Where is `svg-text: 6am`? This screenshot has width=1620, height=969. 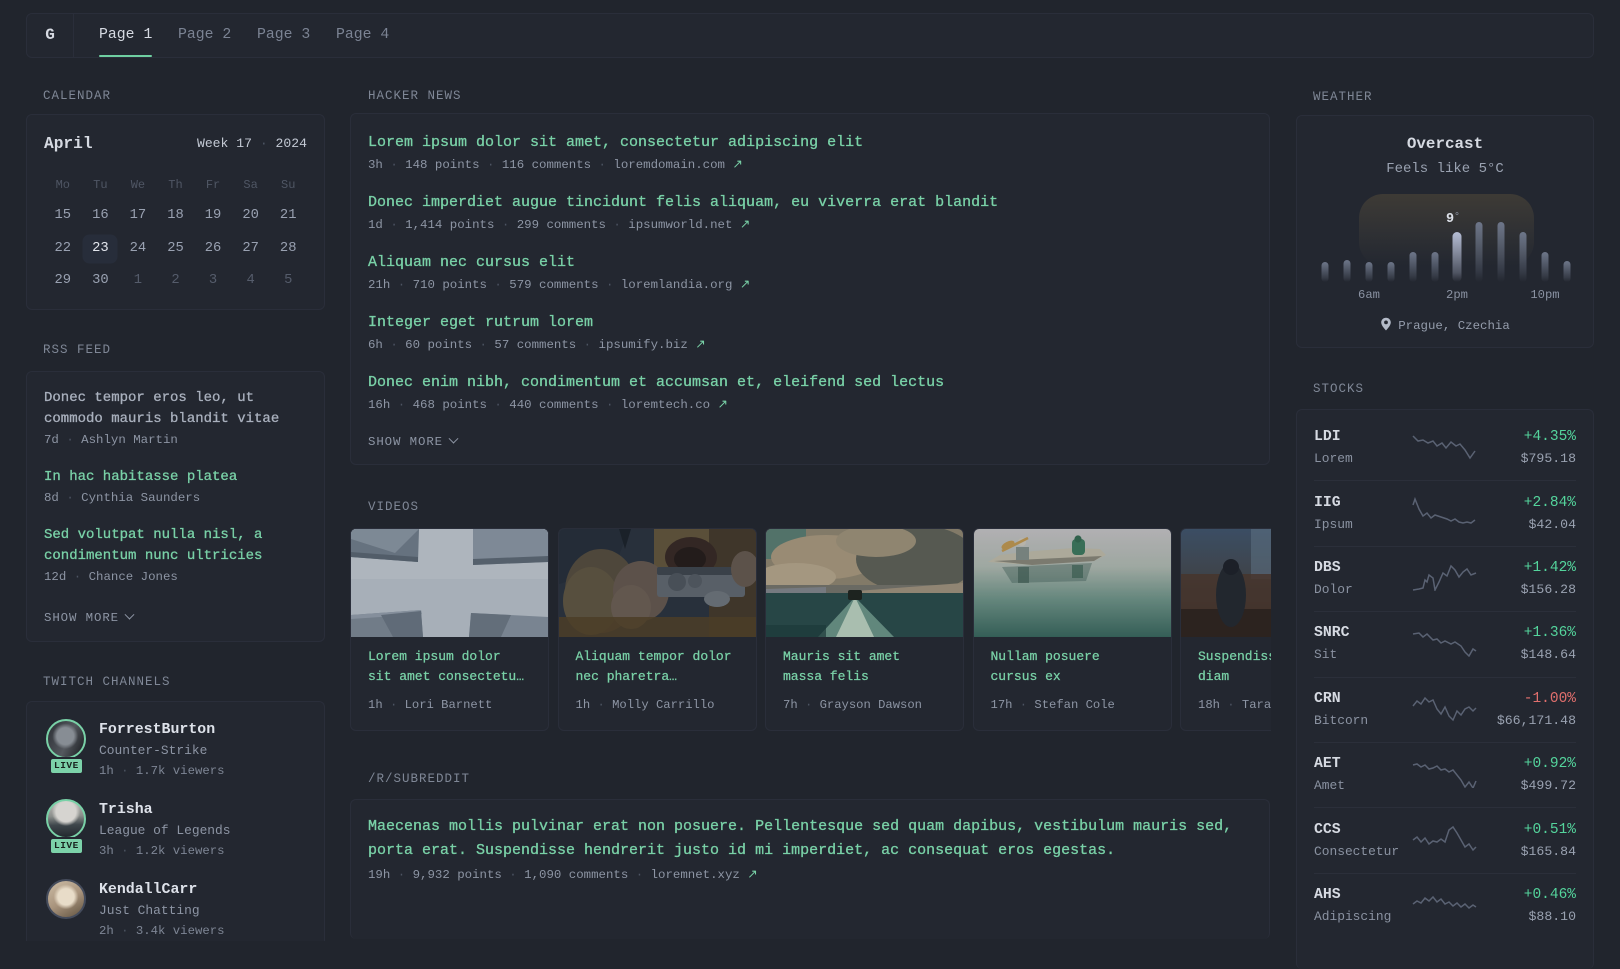
svg-text: 6am is located at coordinates (1369, 295).